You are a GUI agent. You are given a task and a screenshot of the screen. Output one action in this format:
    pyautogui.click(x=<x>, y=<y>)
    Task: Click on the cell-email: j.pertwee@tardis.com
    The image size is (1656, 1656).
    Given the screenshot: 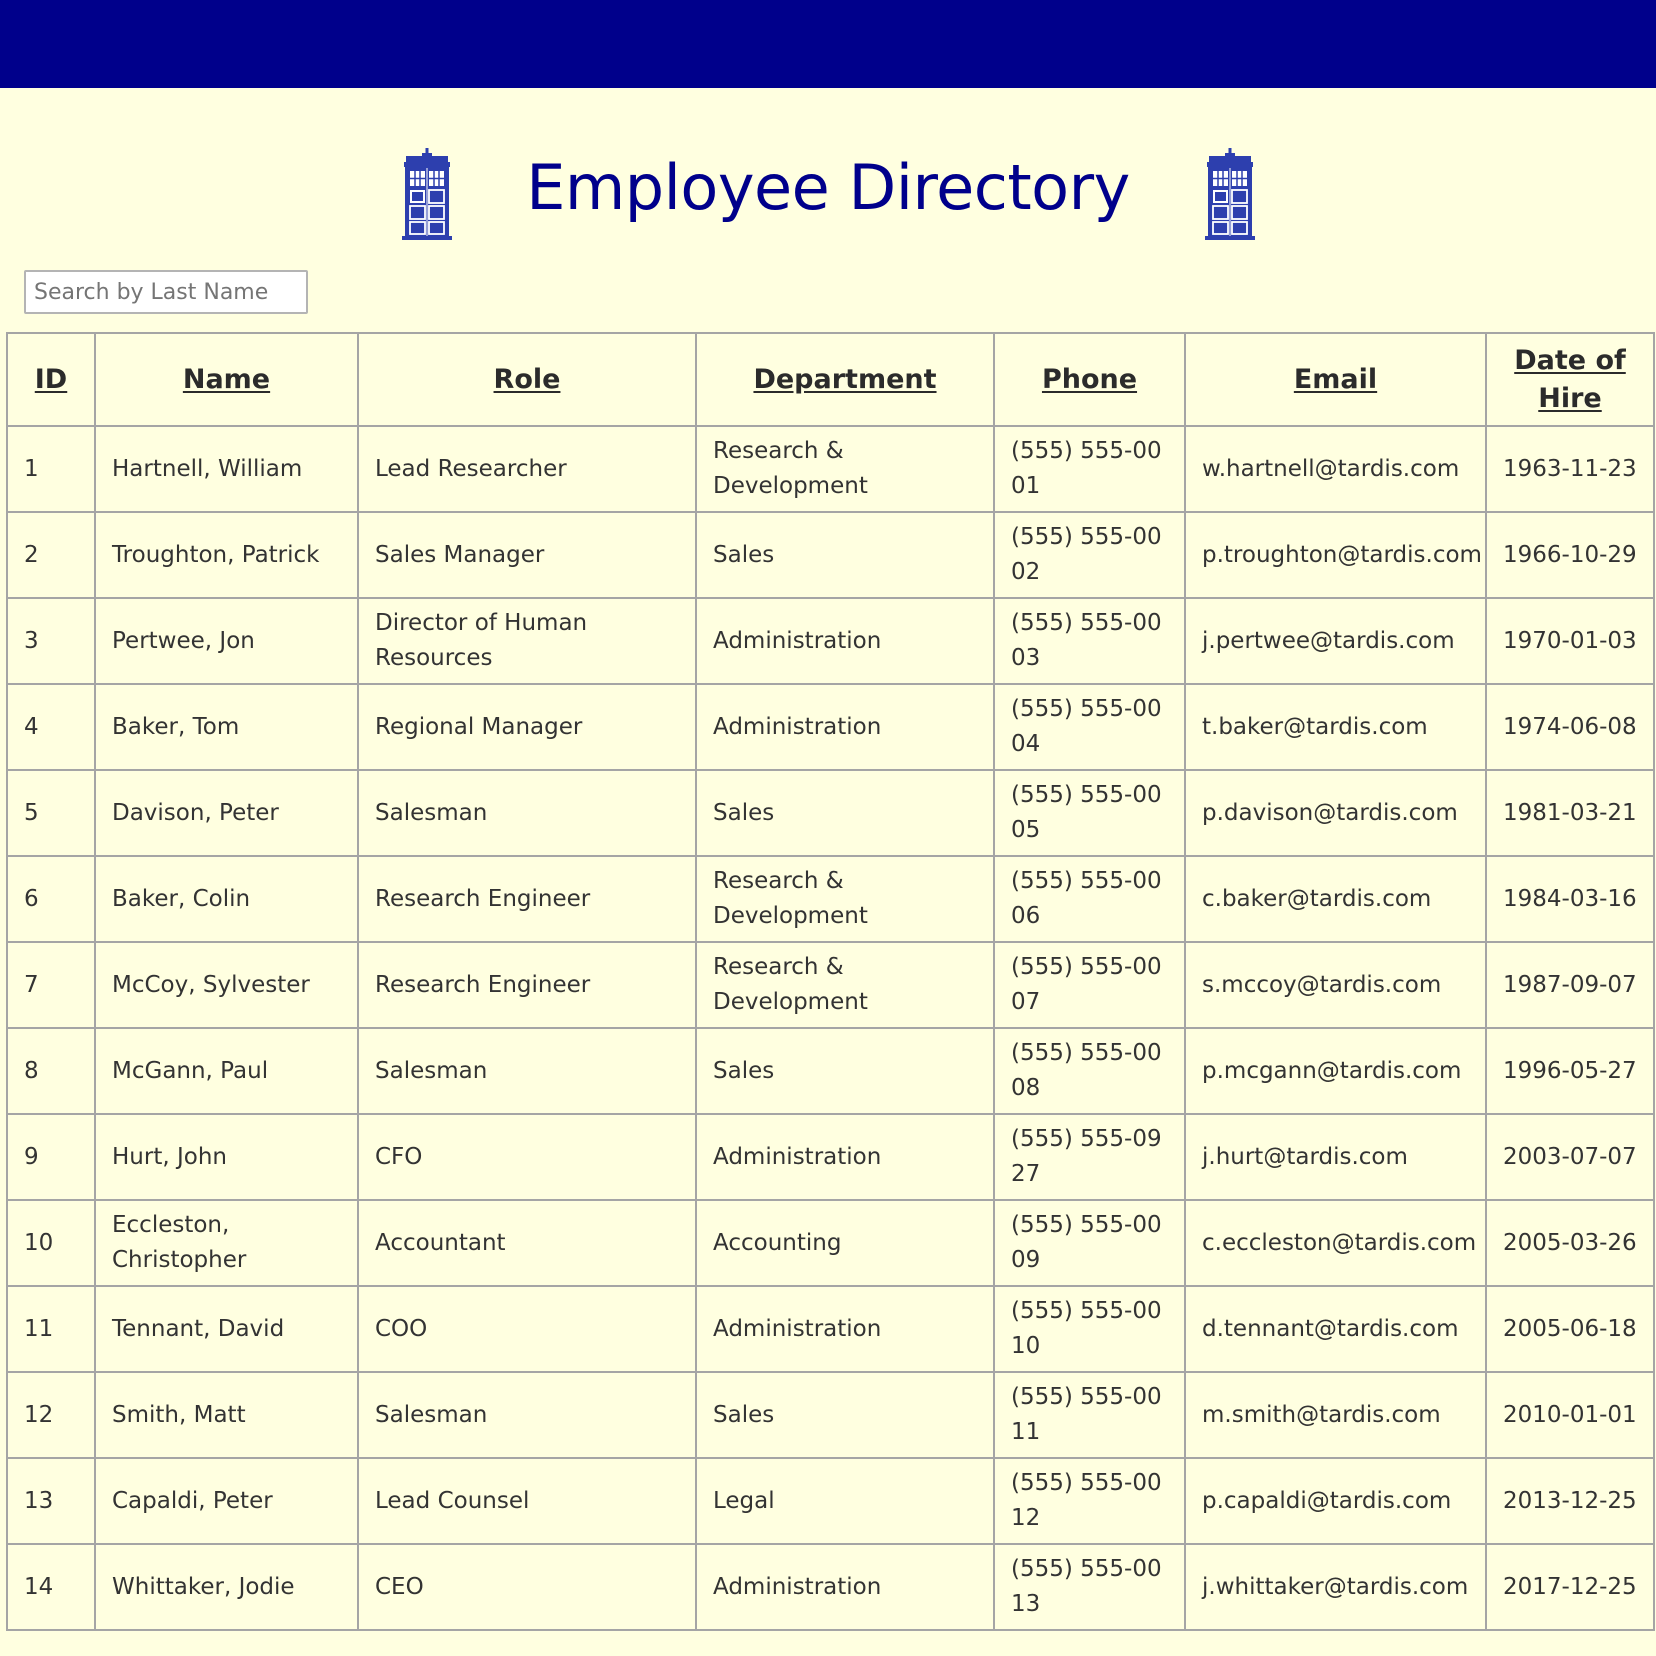 What is the action you would take?
    pyautogui.click(x=1335, y=641)
    